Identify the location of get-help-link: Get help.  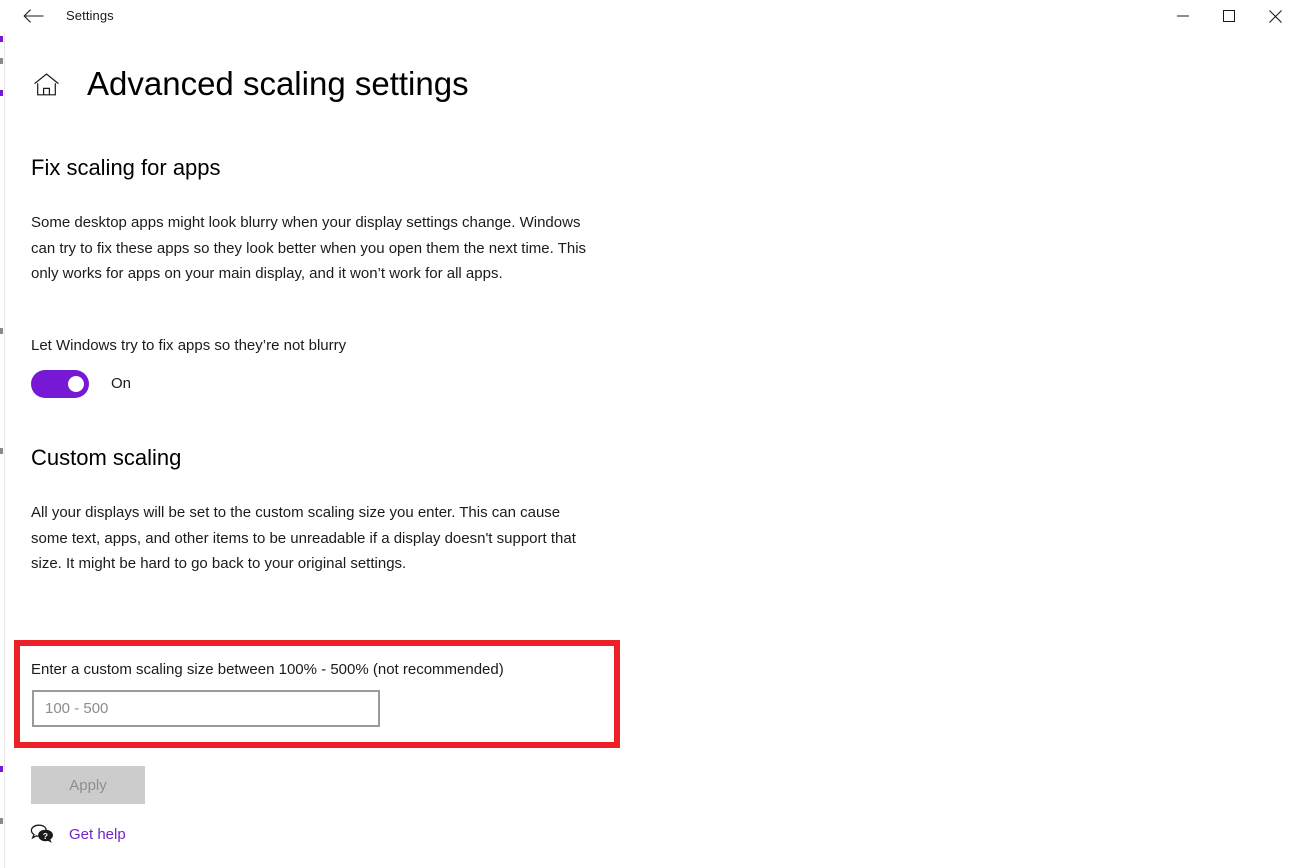
(97, 835).